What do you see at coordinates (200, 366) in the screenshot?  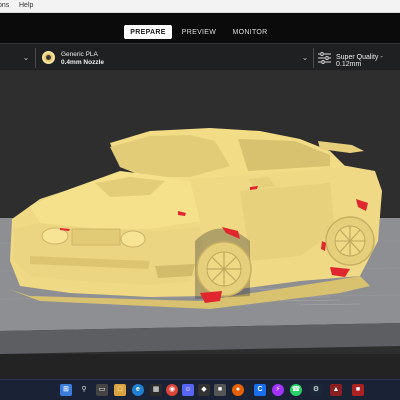 I see `viewport-floor` at bounding box center [200, 366].